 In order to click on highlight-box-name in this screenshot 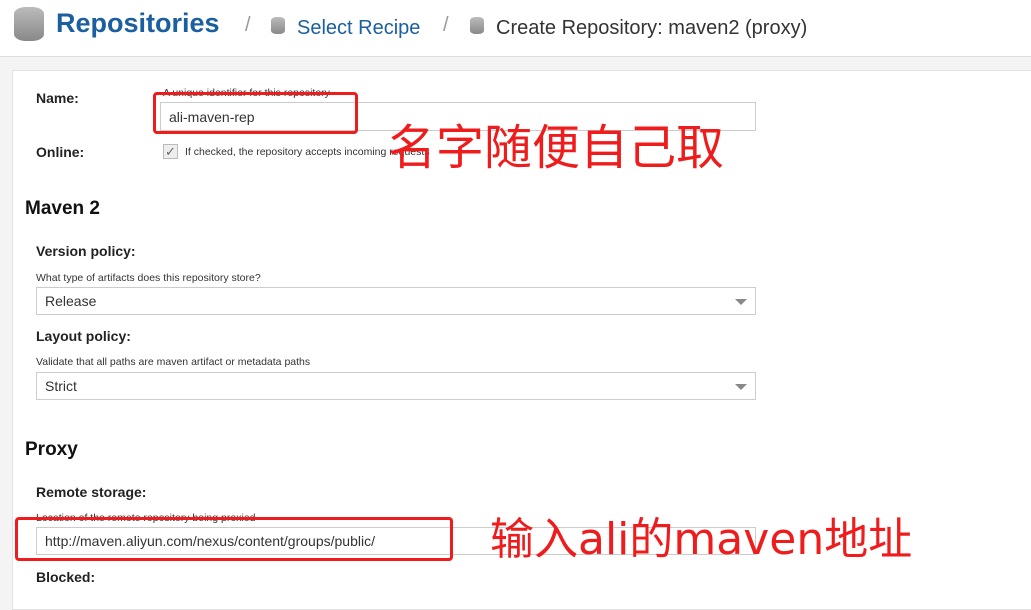, I will do `click(255, 113)`.